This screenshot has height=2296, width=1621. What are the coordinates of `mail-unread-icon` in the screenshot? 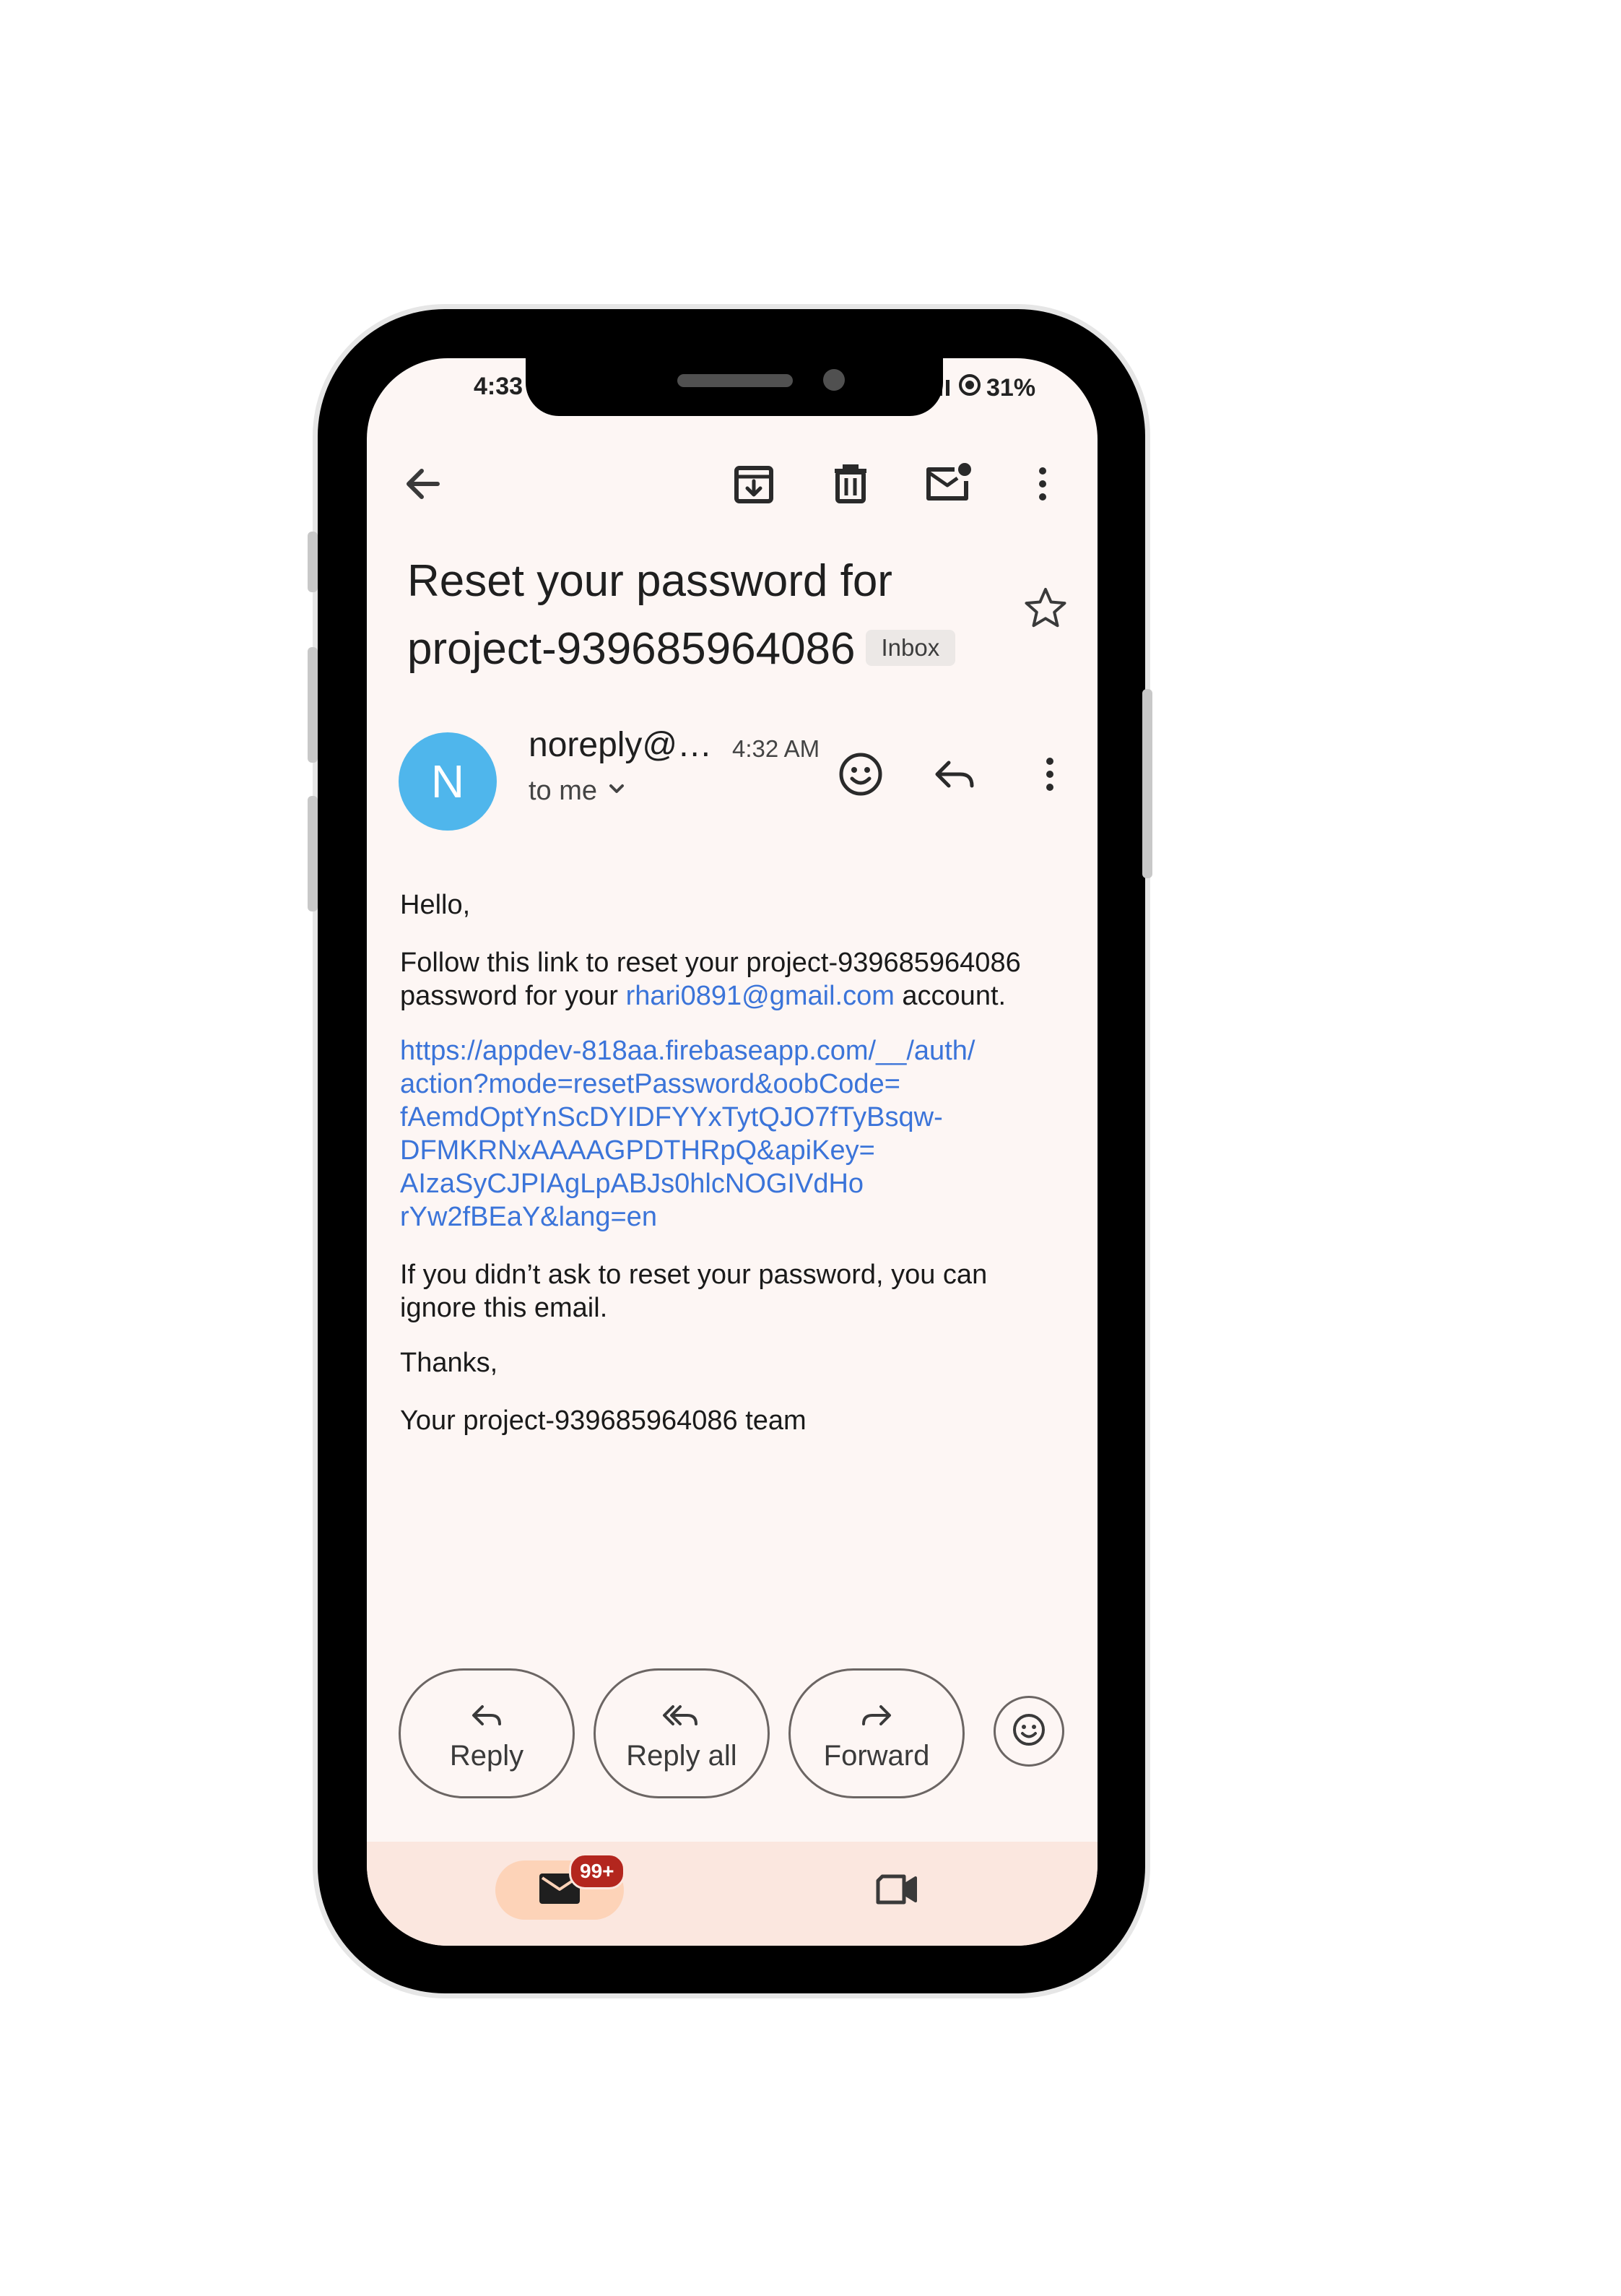 It's located at (947, 484).